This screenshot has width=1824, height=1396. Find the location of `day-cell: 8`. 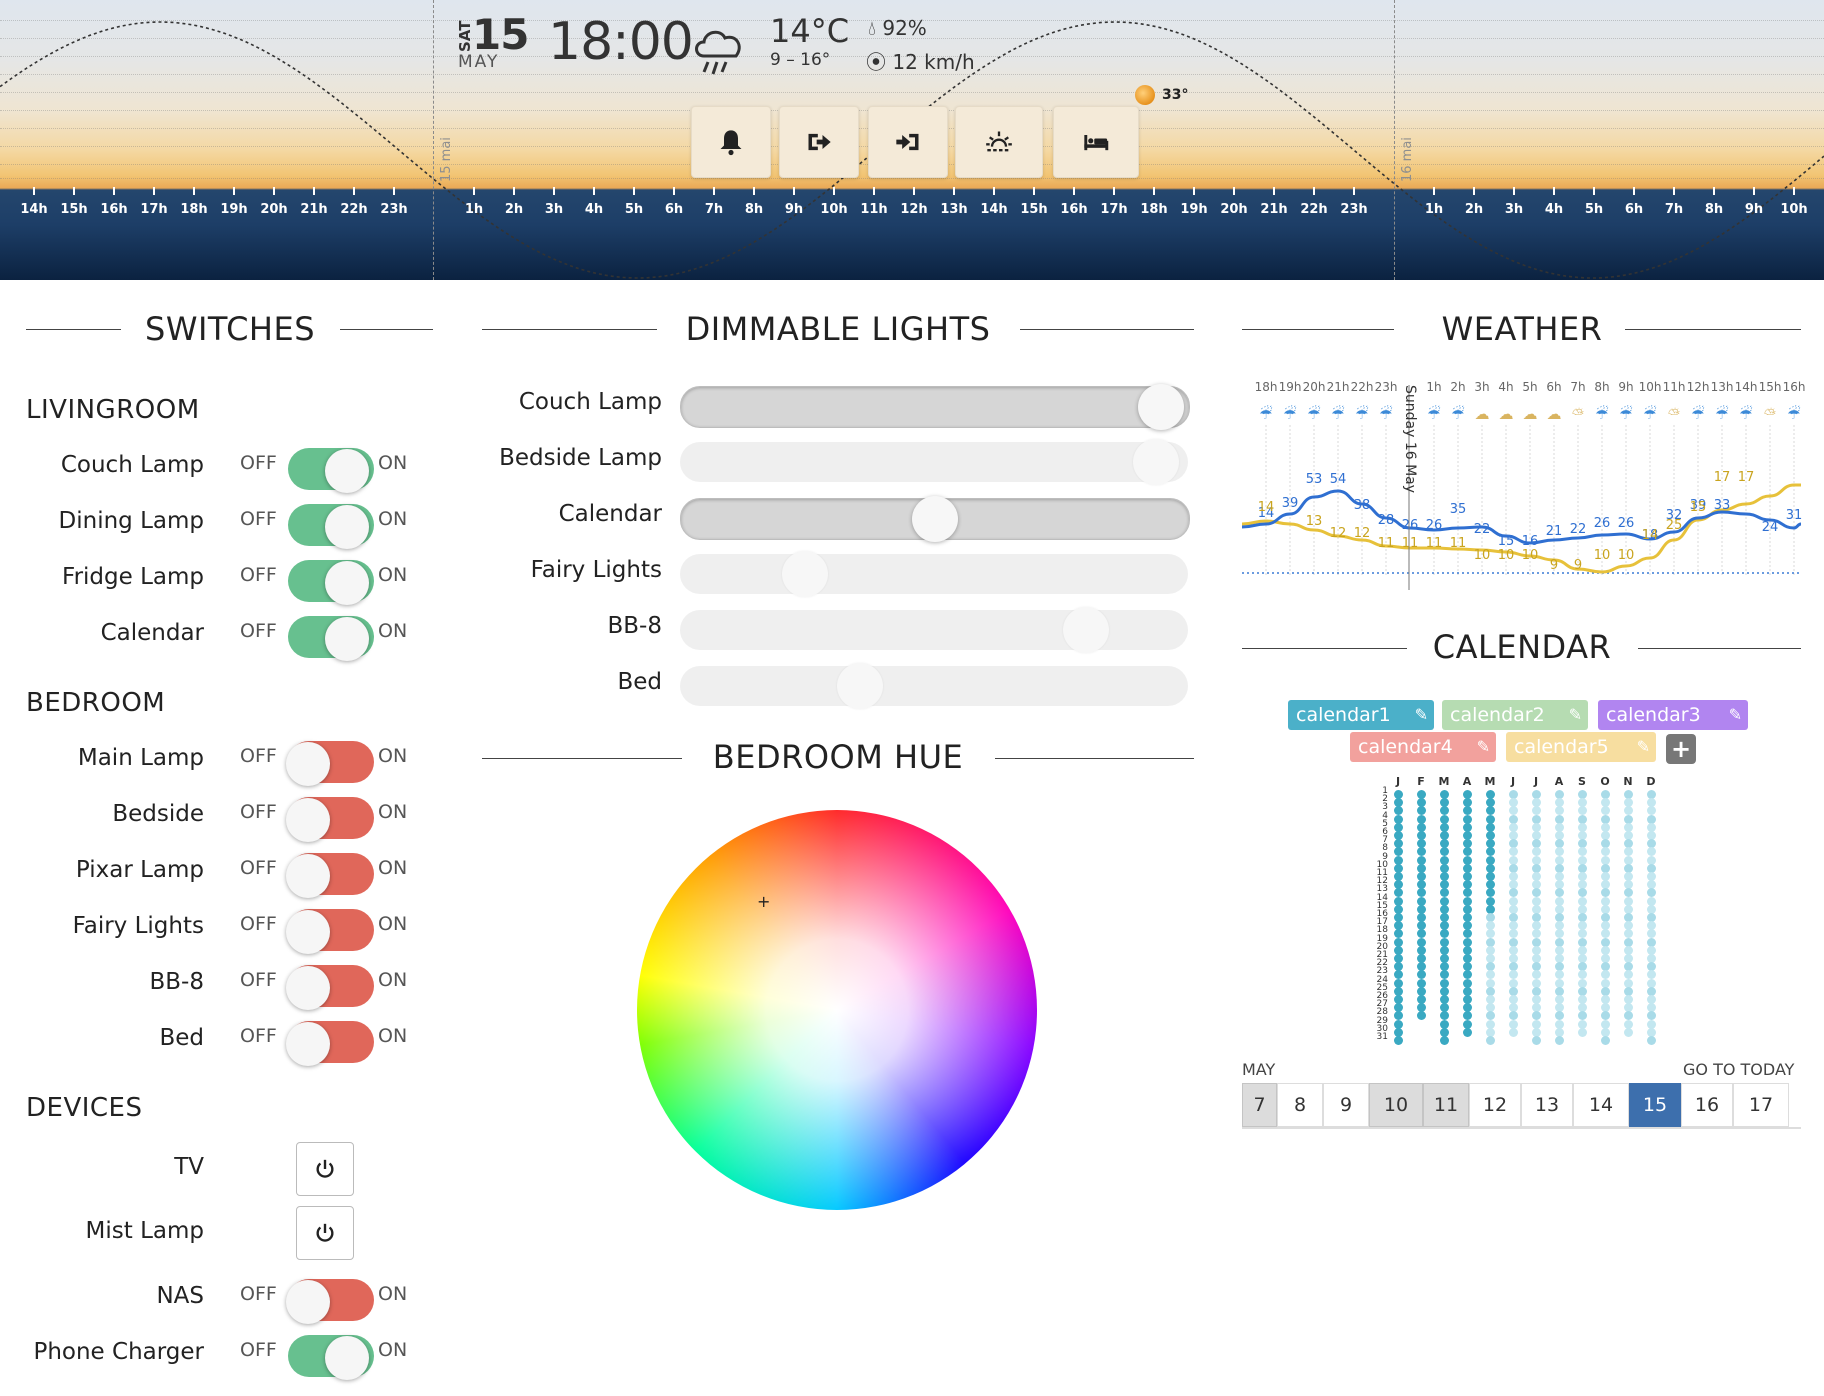

day-cell: 8 is located at coordinates (1300, 1105).